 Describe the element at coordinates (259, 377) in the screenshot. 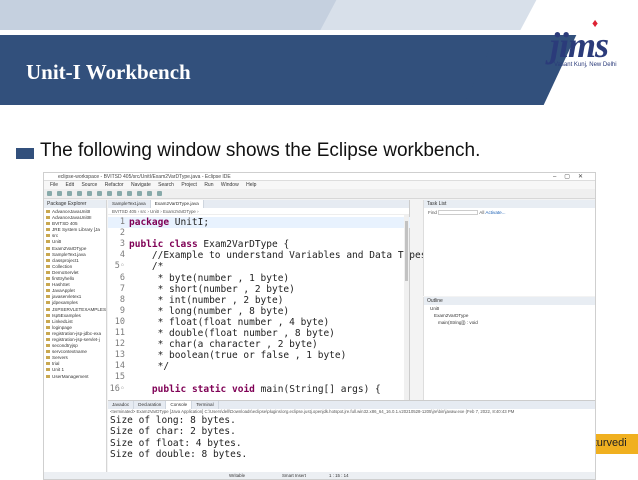

I see `code-line: 15` at that location.